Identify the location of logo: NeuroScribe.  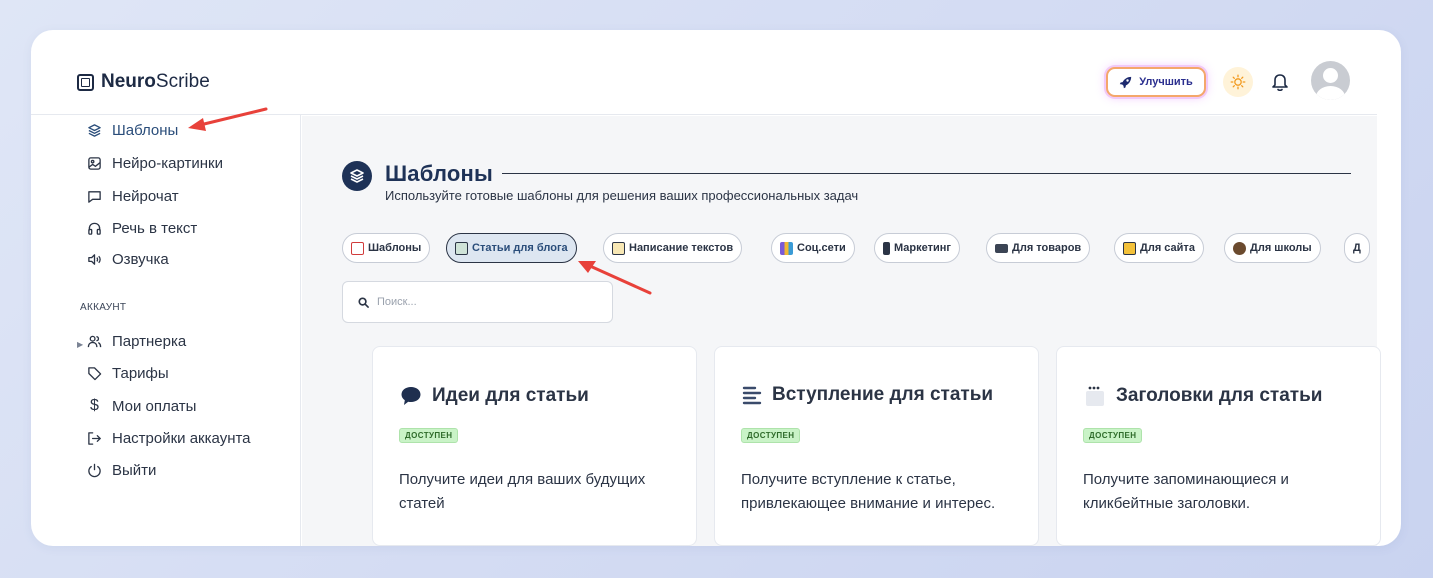
(143, 82).